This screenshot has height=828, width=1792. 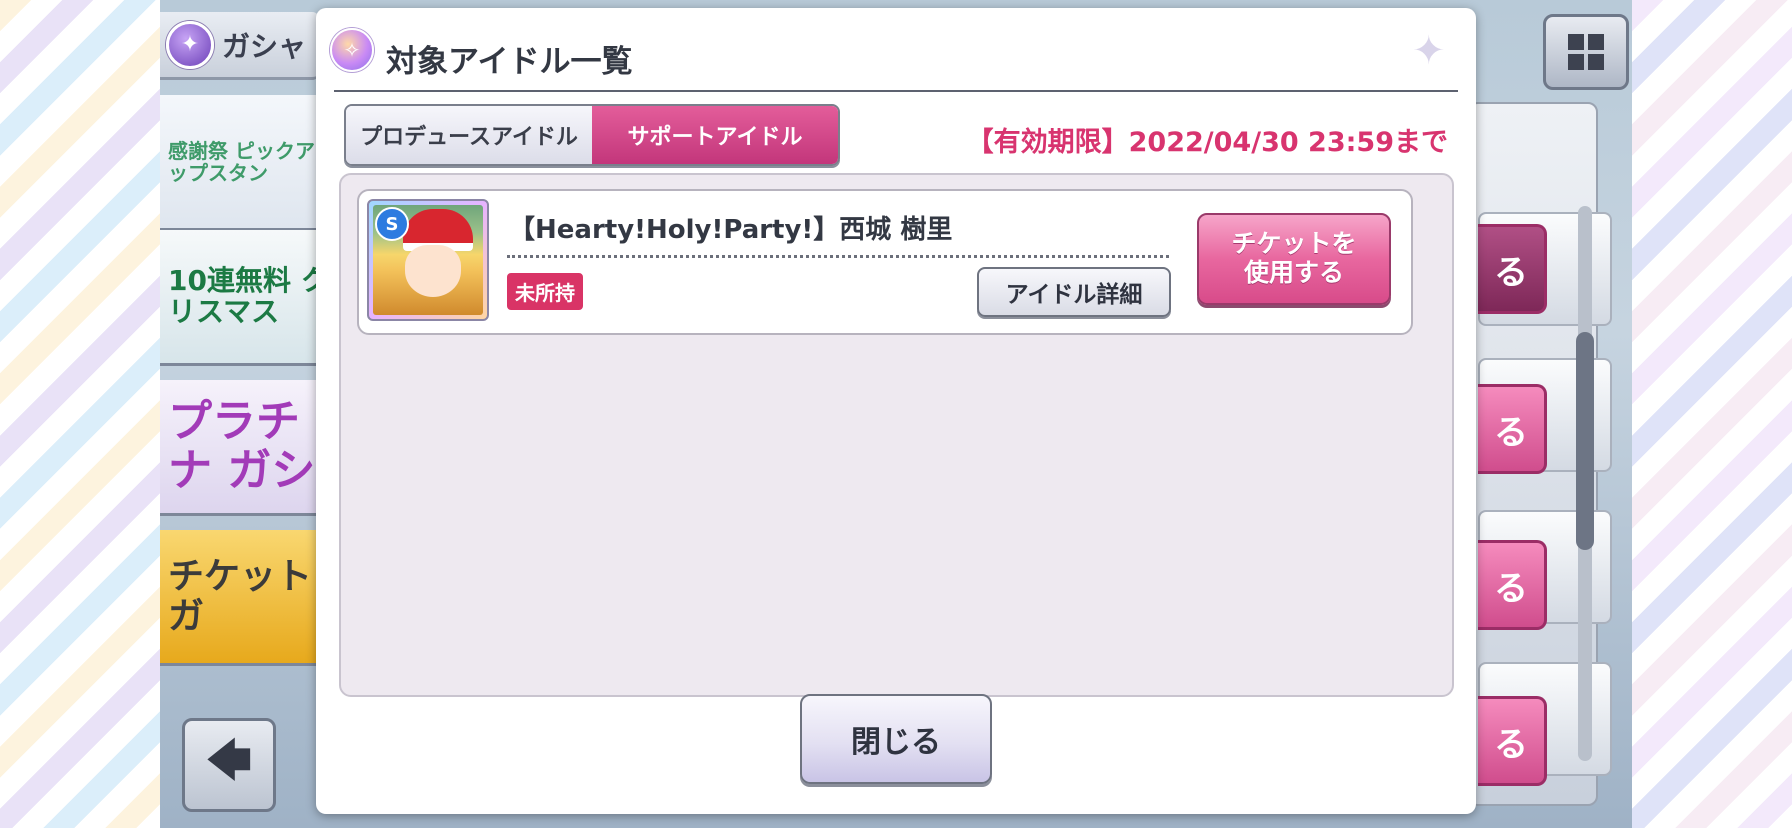 I want to click on idol-detail-button: アイドル詳細, so click(x=1074, y=292).